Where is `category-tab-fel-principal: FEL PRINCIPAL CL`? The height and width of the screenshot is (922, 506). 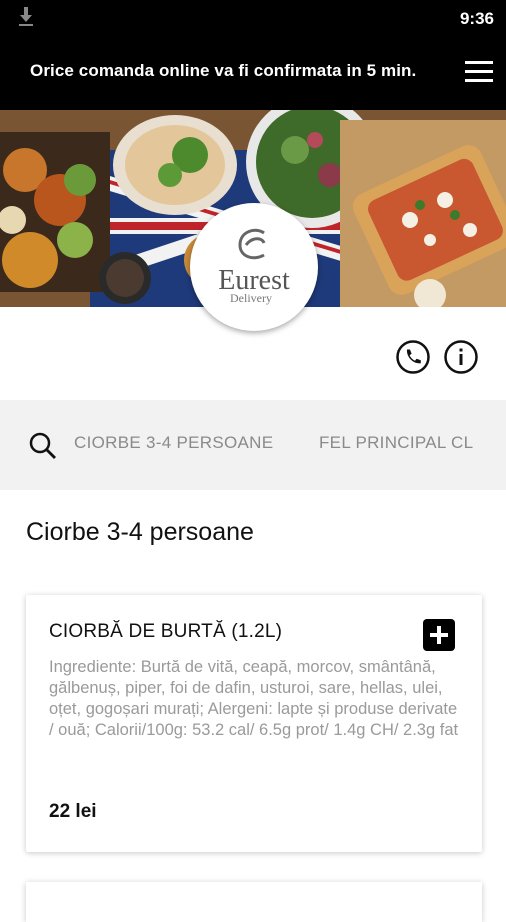
category-tab-fel-principal: FEL PRINCIPAL CL is located at coordinates (396, 443).